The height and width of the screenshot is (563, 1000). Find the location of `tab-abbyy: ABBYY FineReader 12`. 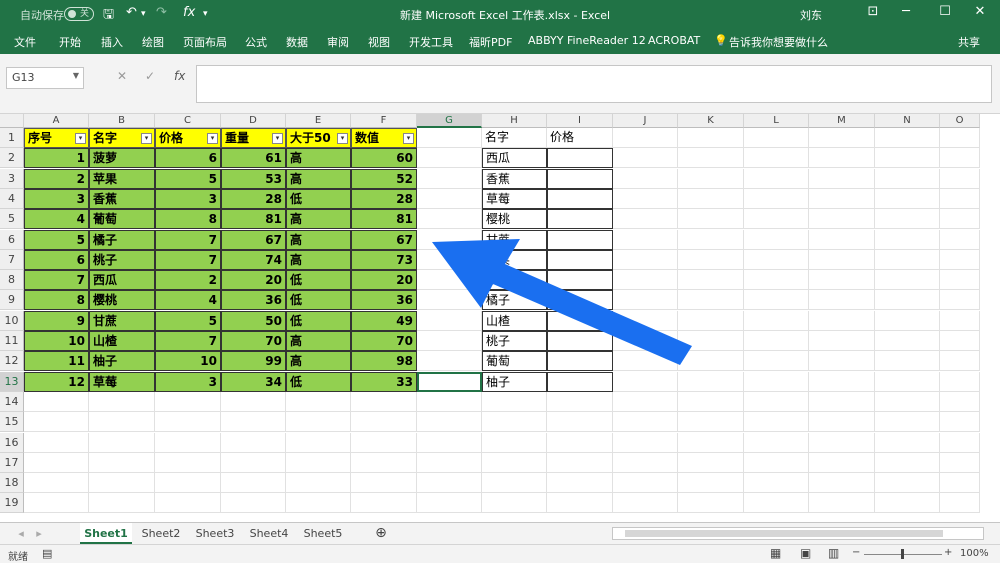

tab-abbyy: ABBYY FineReader 12 is located at coordinates (587, 40).